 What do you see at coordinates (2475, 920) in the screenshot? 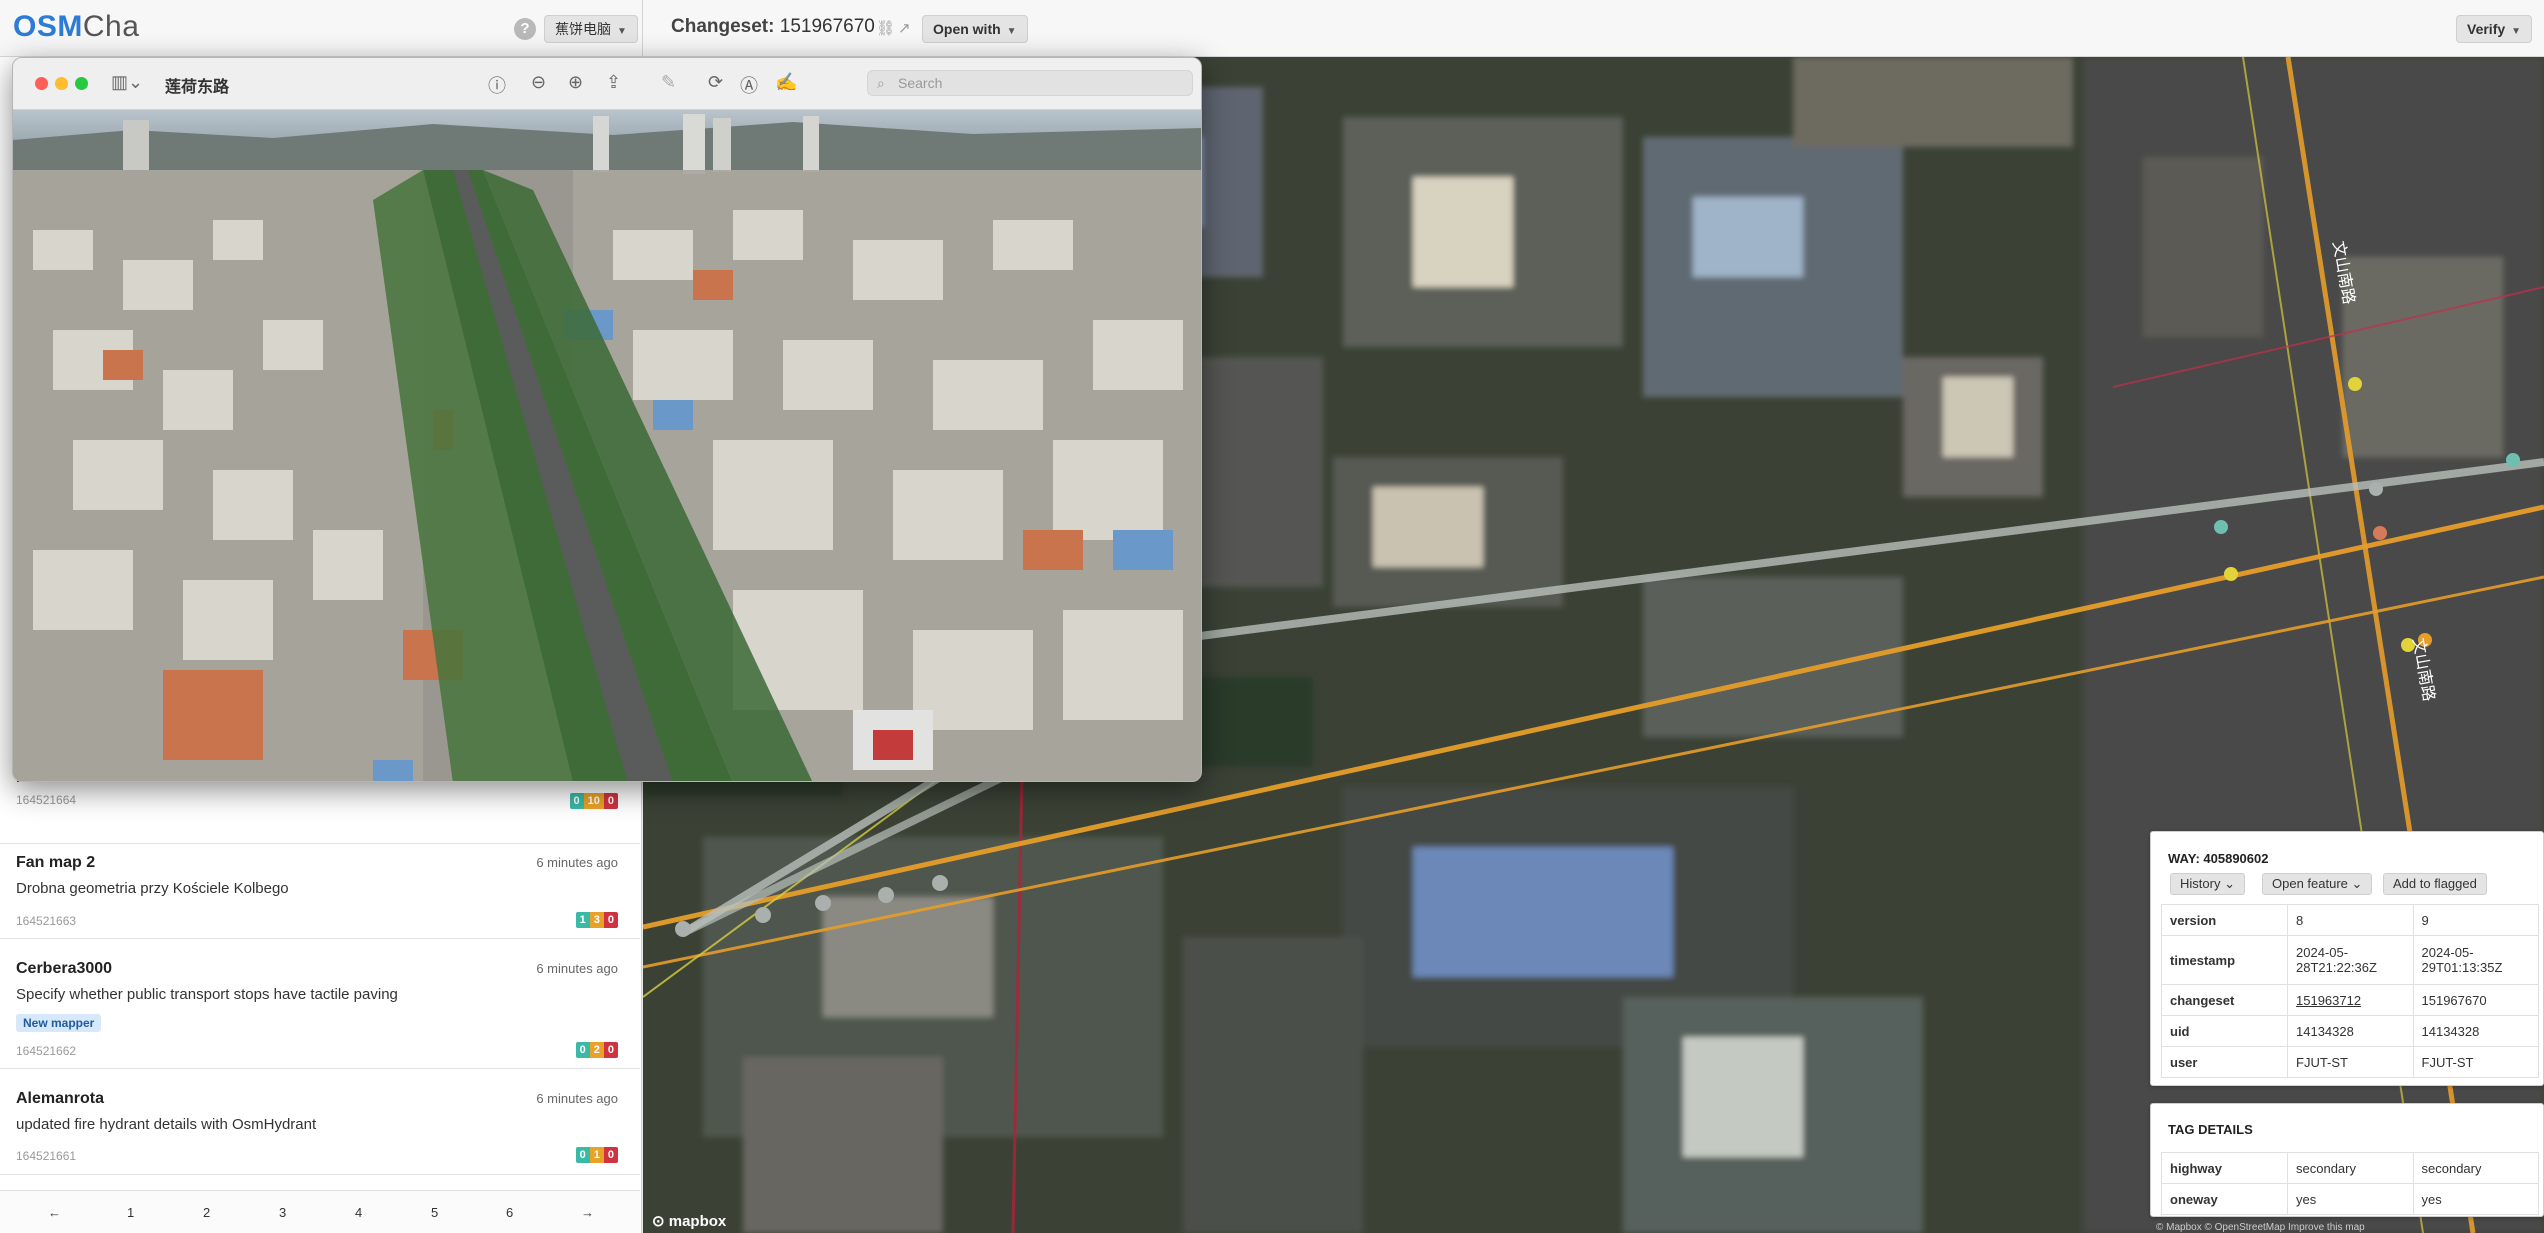
I see `row-new-value: 9` at bounding box center [2475, 920].